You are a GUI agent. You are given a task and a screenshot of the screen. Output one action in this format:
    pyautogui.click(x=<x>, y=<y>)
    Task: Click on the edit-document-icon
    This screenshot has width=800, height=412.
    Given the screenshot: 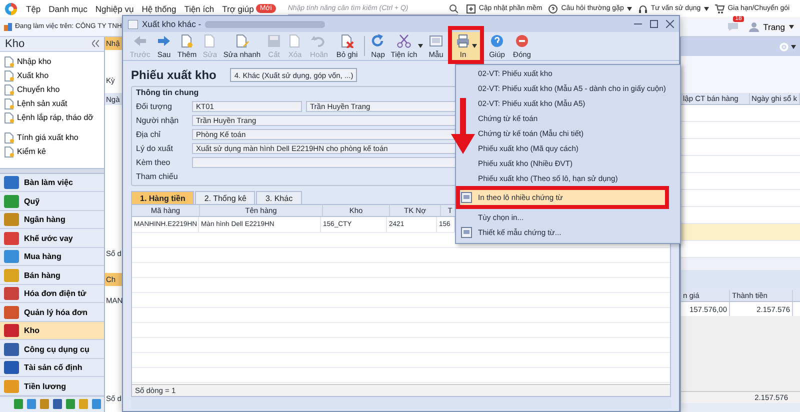 What is the action you would take?
    pyautogui.click(x=242, y=41)
    